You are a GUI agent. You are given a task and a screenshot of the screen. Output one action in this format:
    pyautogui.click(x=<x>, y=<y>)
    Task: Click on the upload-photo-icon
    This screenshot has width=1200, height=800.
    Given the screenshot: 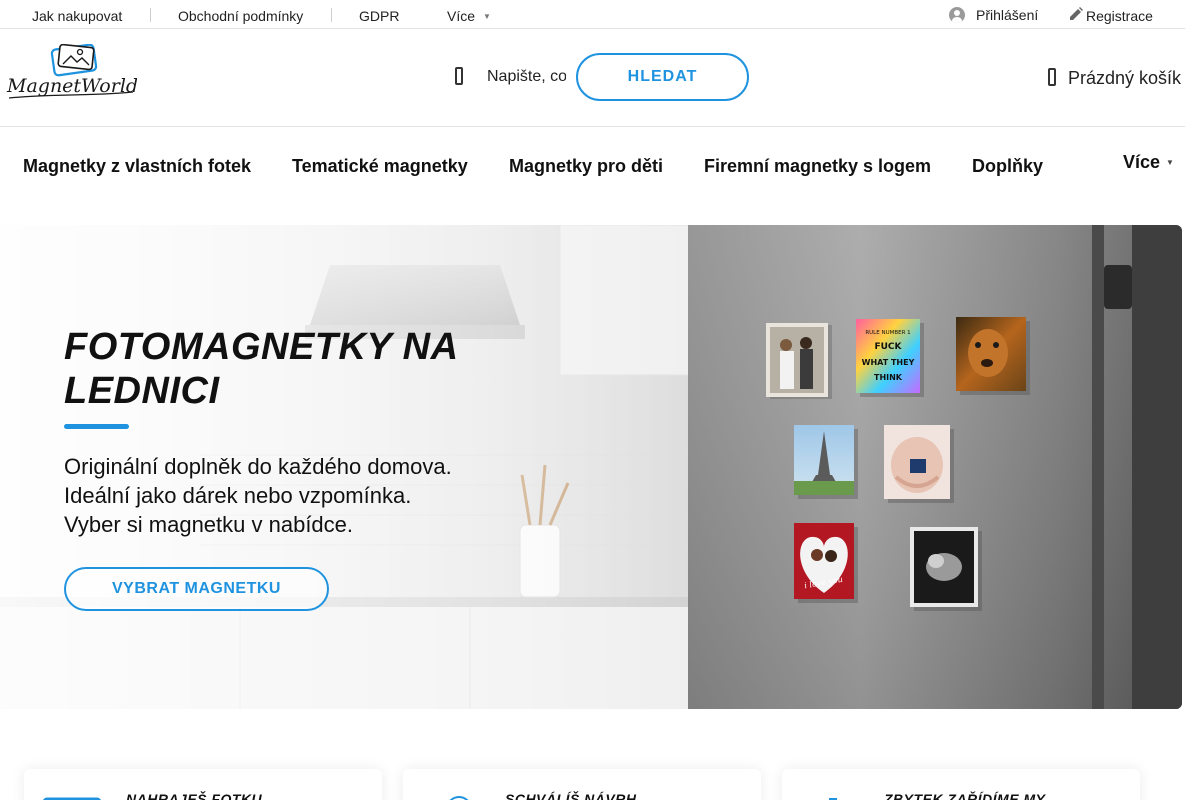 What is the action you would take?
    pyautogui.click(x=72, y=798)
    